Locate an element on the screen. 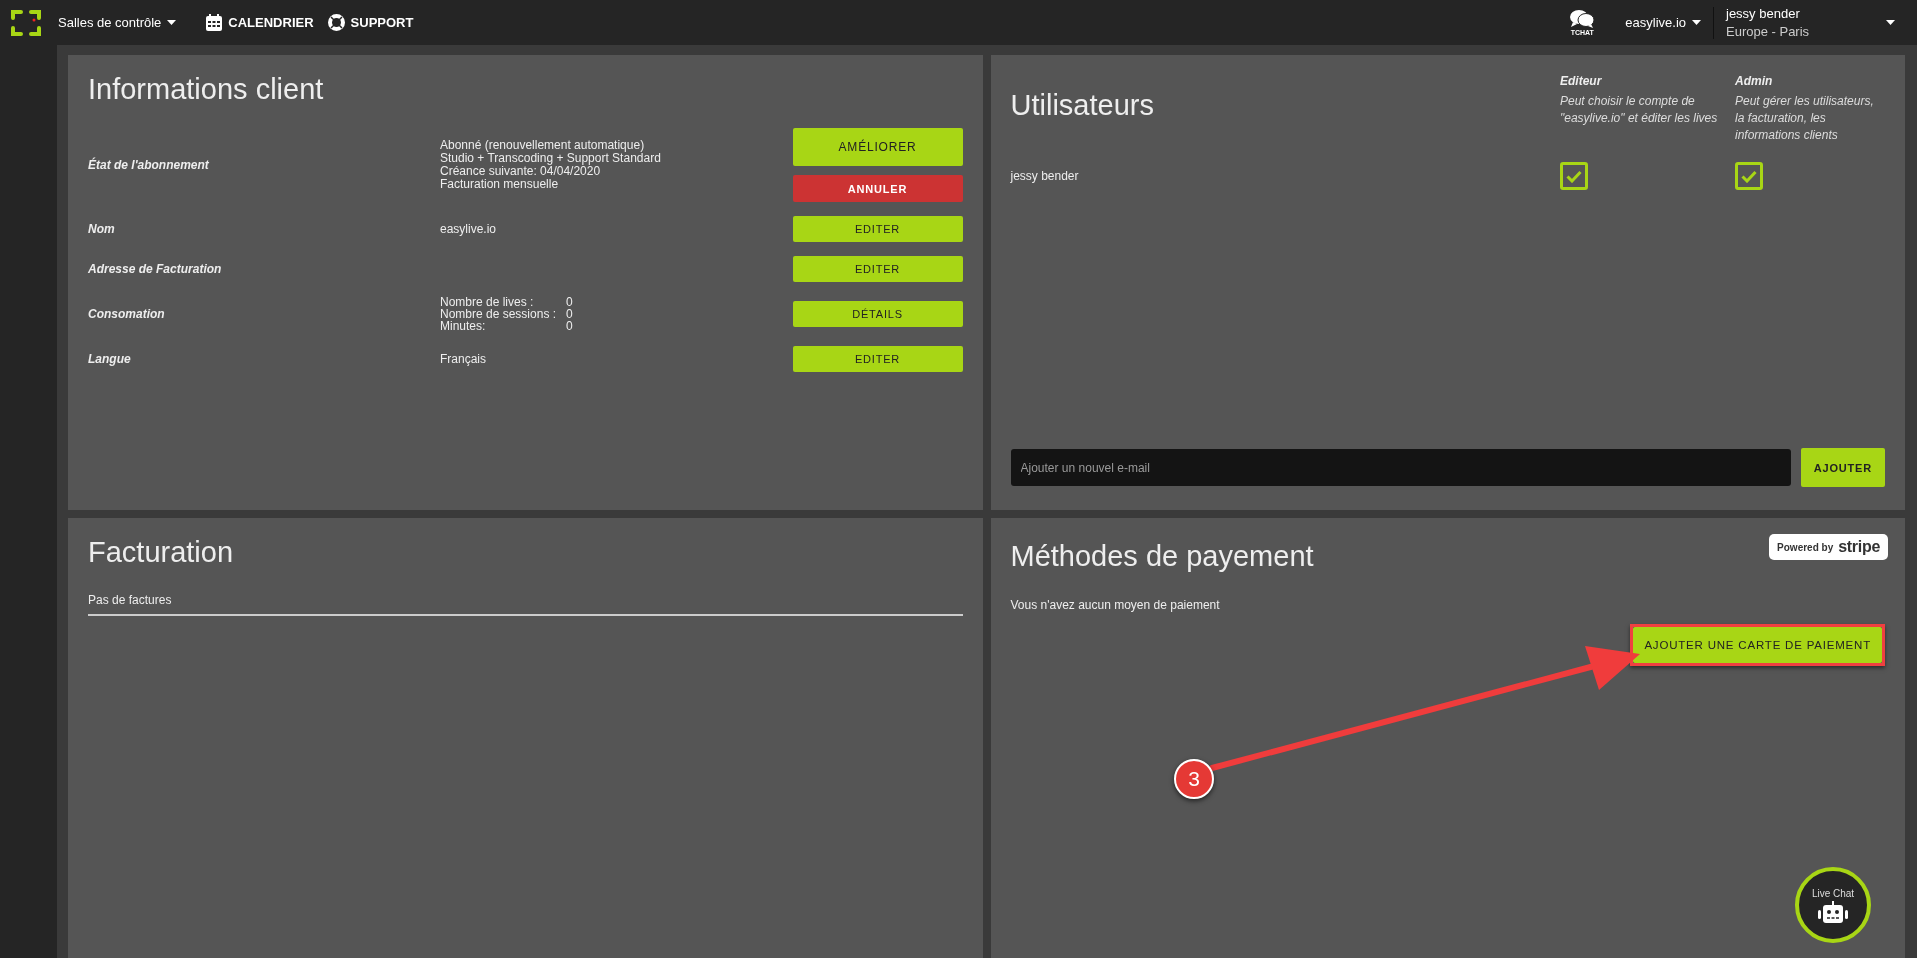 The height and width of the screenshot is (958, 1917). add-button: AJOUTER is located at coordinates (1842, 467).